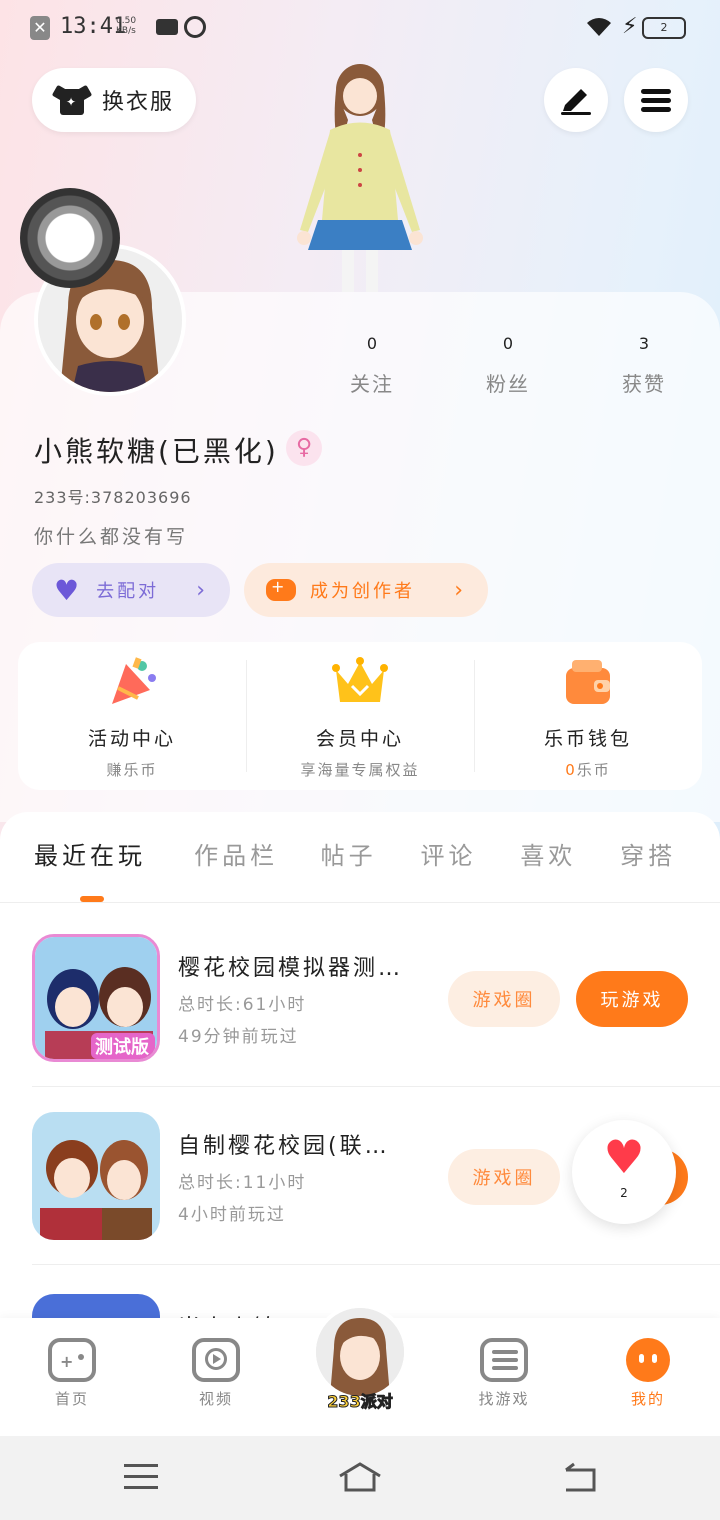 Image resolution: width=720 pixels, height=1520 pixels. I want to click on notification-close-icon: ✕, so click(40, 28).